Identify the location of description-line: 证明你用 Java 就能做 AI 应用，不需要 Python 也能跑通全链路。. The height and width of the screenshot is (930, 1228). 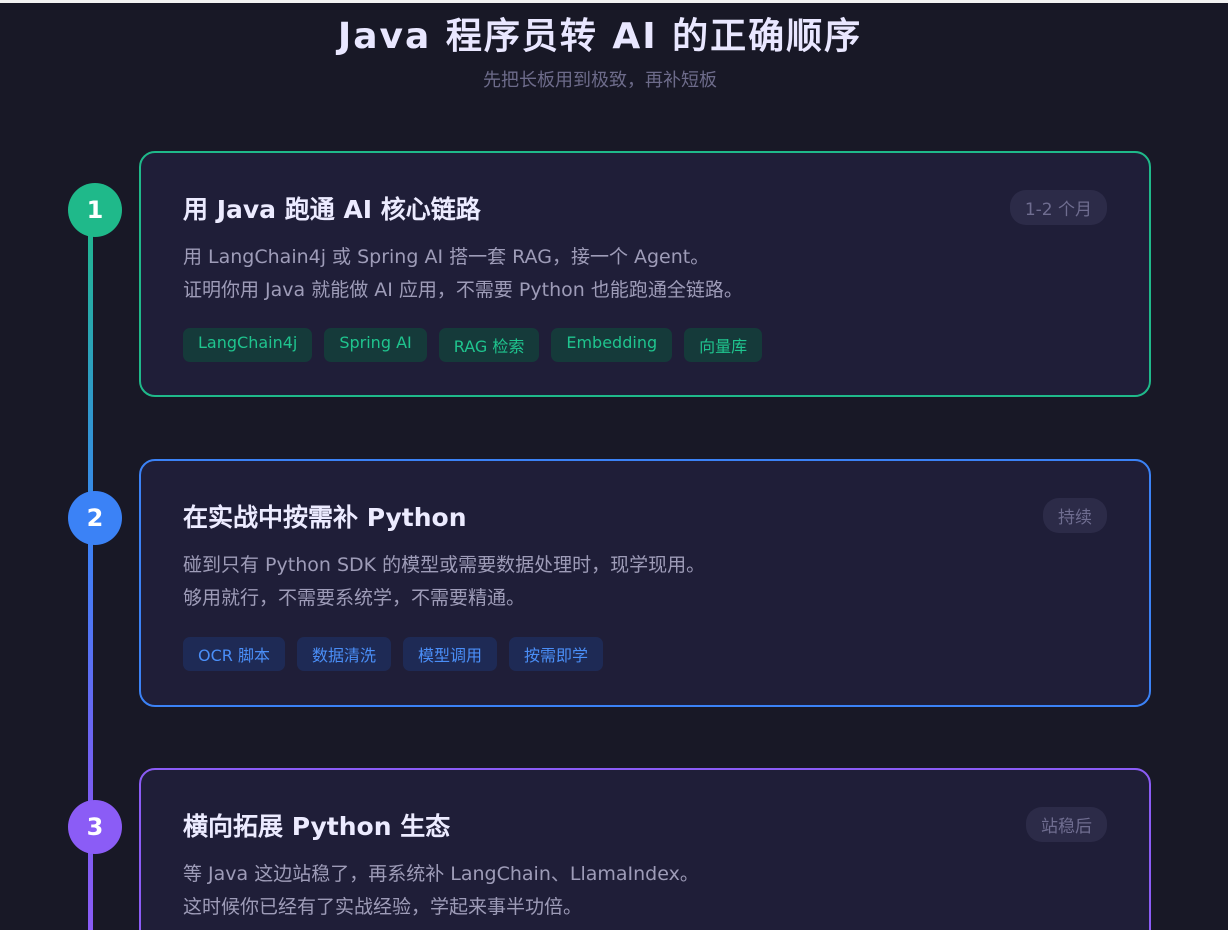
(463, 290).